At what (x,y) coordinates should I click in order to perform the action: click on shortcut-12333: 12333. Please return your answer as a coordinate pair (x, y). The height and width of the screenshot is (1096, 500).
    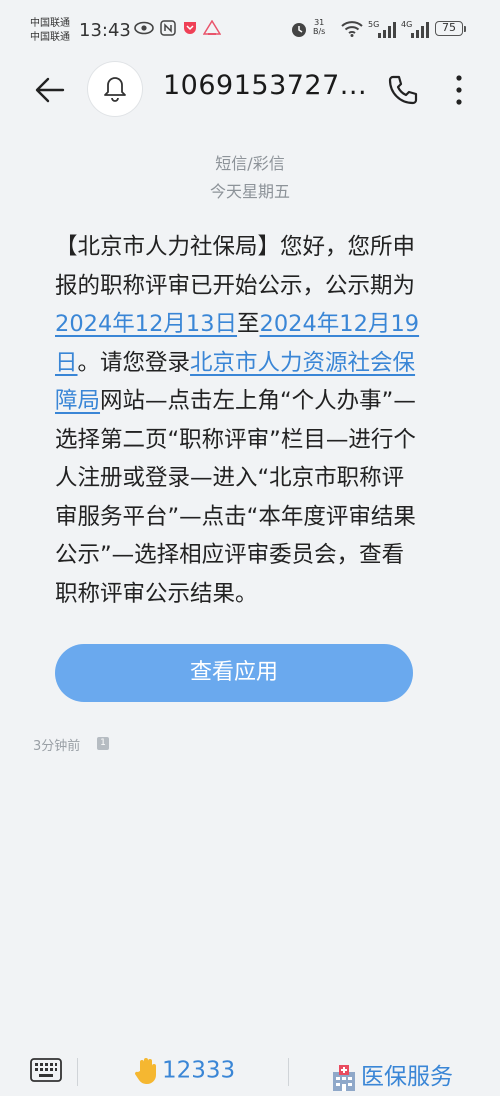
    Looking at the image, I should click on (184, 1071).